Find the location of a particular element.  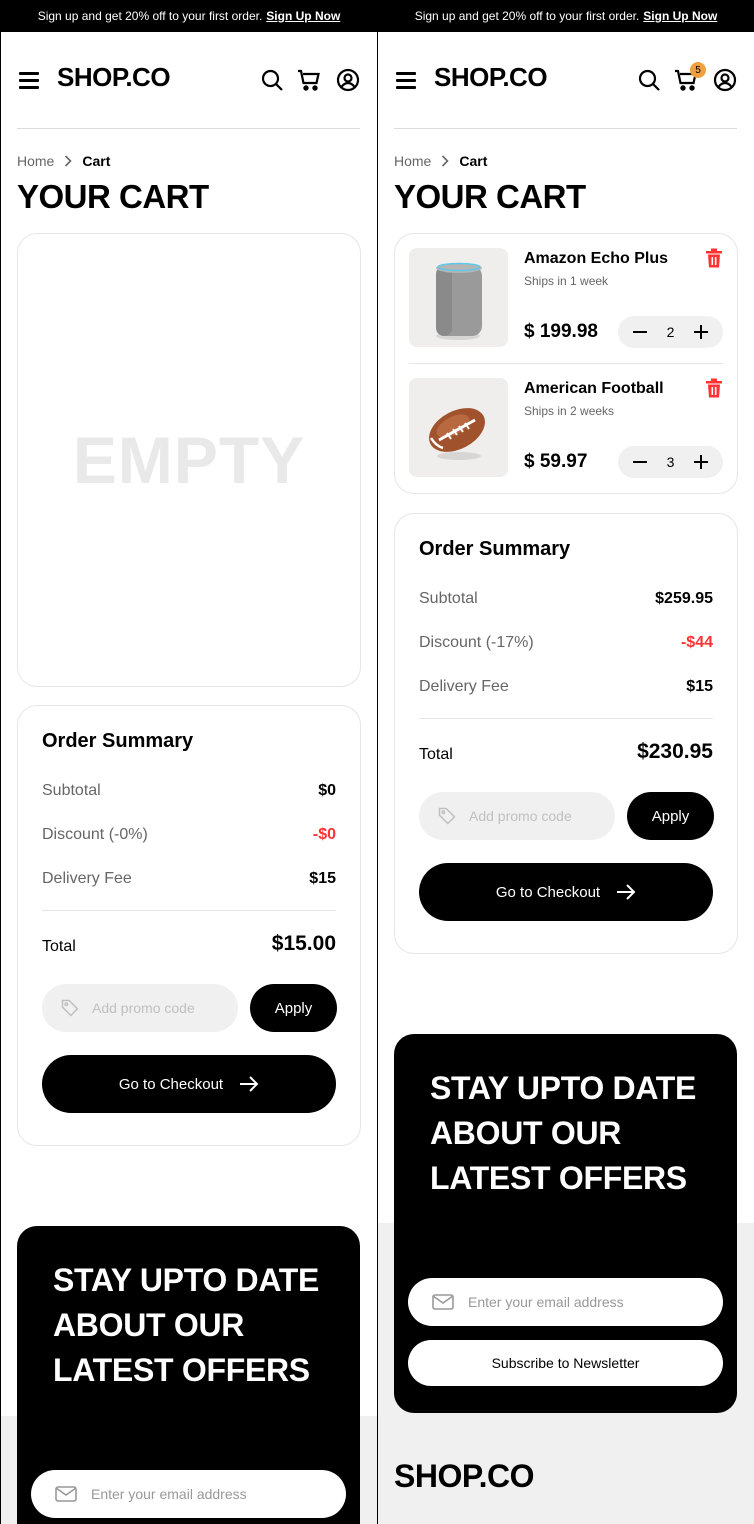

delivery-label: Delivery Fee is located at coordinates (464, 686).